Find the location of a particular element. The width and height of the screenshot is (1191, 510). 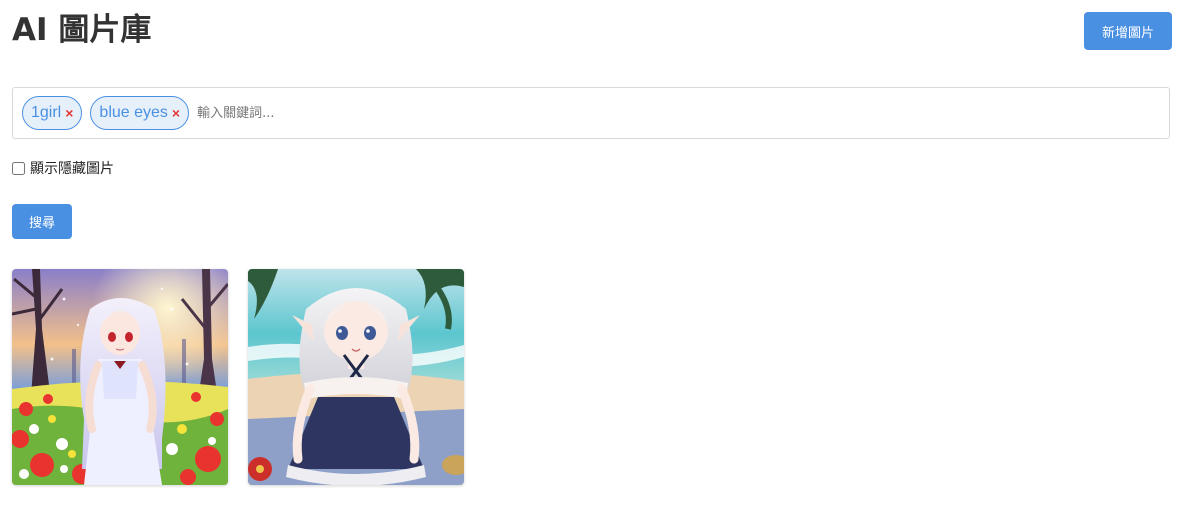

show-hidden-label: 顯示隱藏圖片 is located at coordinates (72, 169).